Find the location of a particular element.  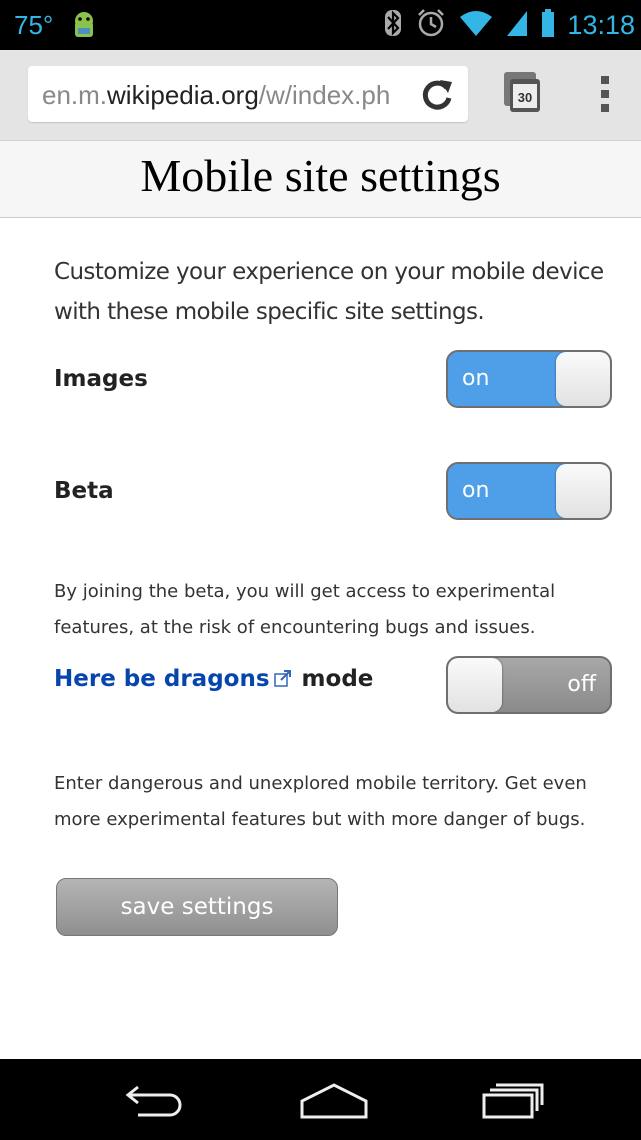

alarm-icon is located at coordinates (431, 25).